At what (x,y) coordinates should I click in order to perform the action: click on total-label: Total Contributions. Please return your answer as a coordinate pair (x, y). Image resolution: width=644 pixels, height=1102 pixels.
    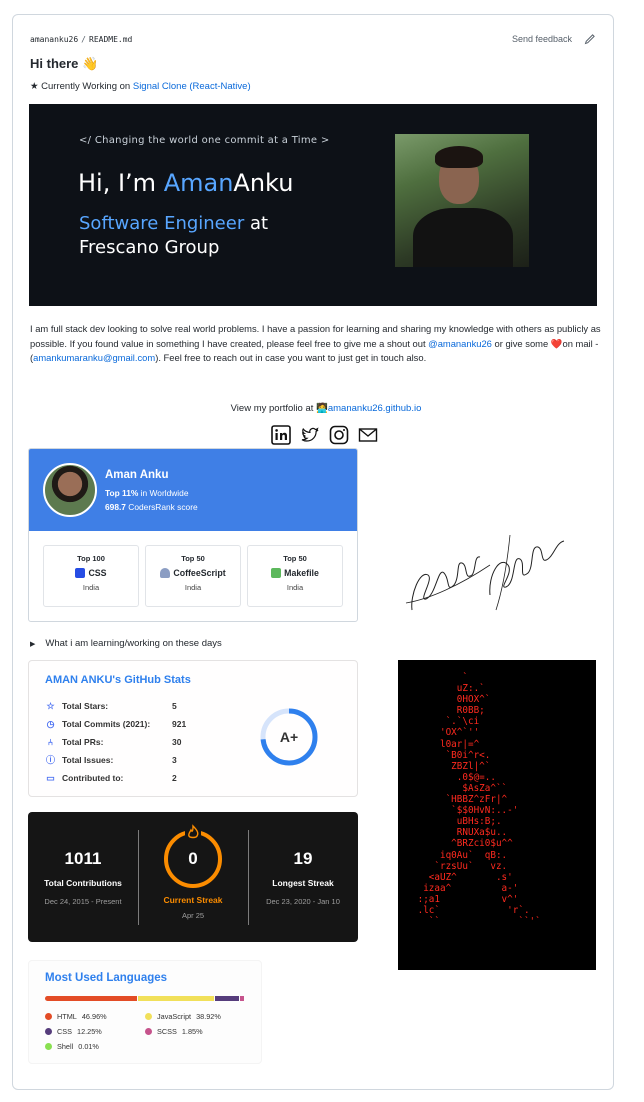
    Looking at the image, I should click on (83, 883).